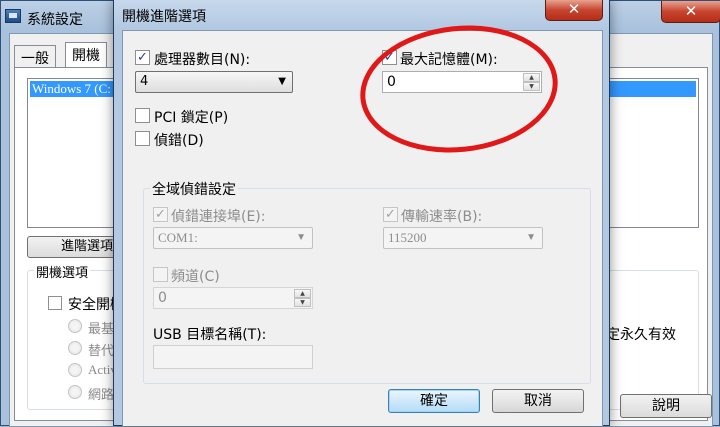 This screenshot has width=720, height=427. I want to click on baud-rate-value: 115200, so click(407, 237).